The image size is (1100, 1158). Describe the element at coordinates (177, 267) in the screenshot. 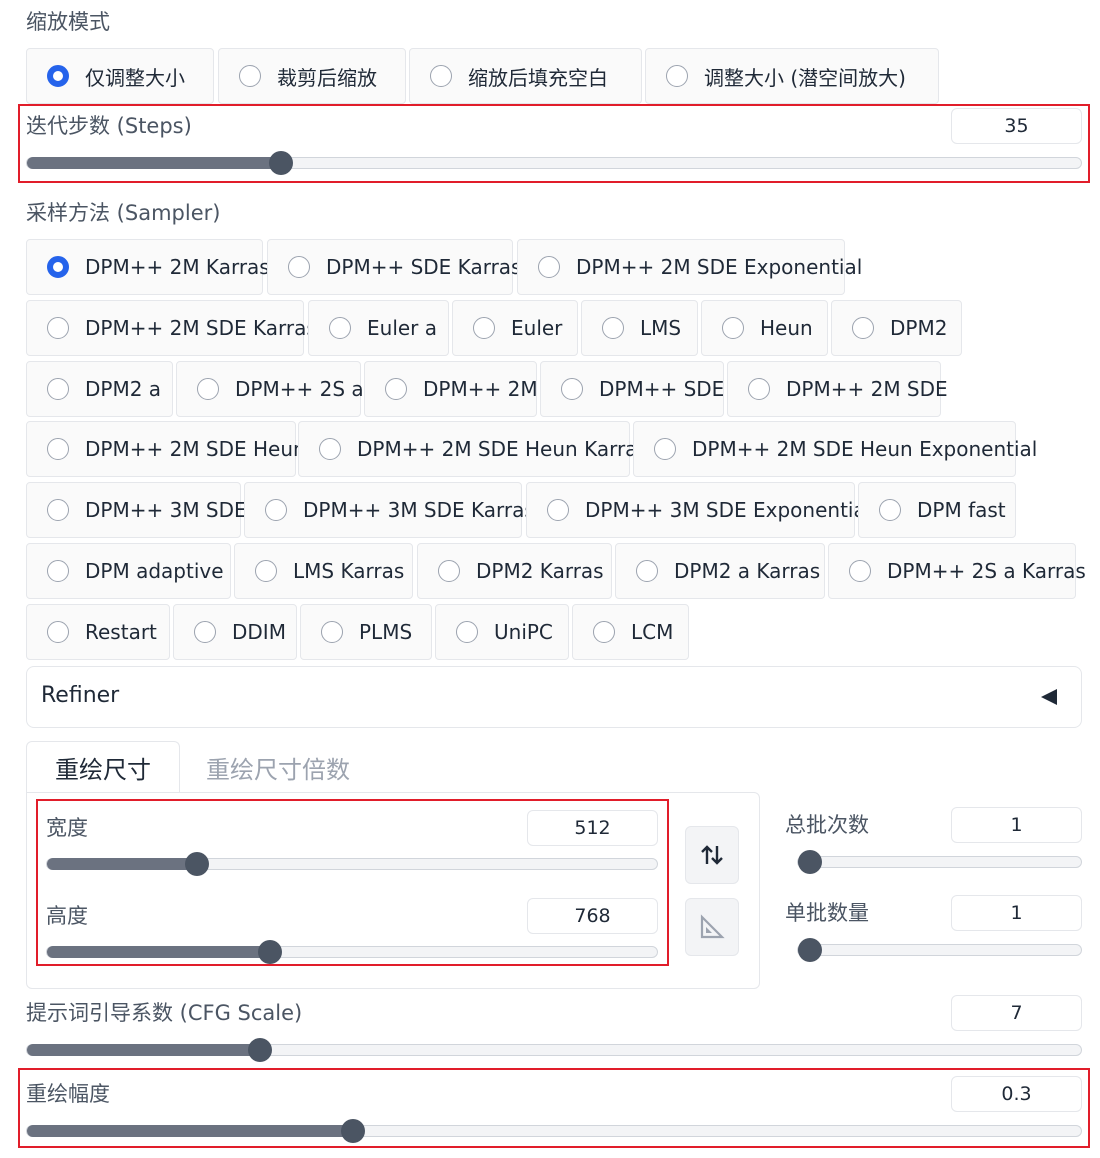

I see `sampler-option-label: DPM++ 2M Karras` at that location.